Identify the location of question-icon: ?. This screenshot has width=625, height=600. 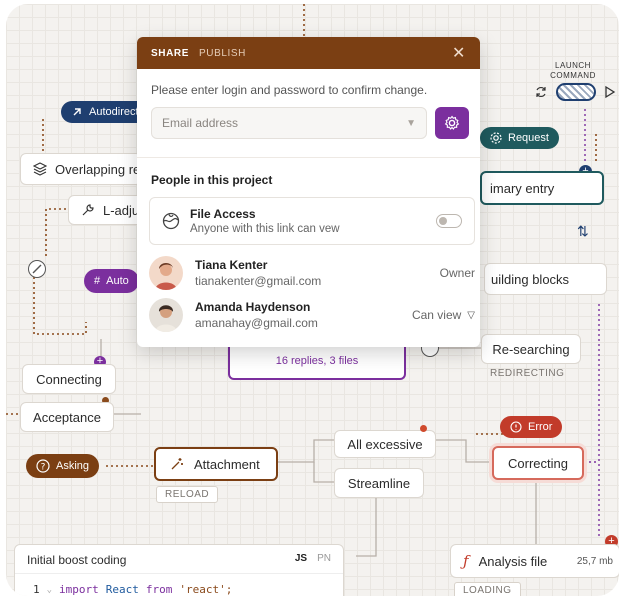
(43, 466).